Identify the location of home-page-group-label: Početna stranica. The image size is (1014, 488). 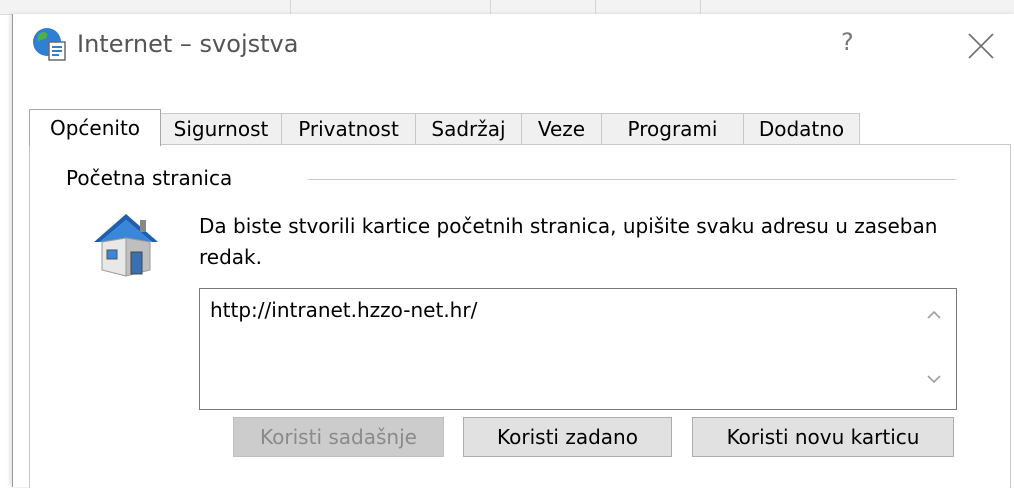
(149, 178).